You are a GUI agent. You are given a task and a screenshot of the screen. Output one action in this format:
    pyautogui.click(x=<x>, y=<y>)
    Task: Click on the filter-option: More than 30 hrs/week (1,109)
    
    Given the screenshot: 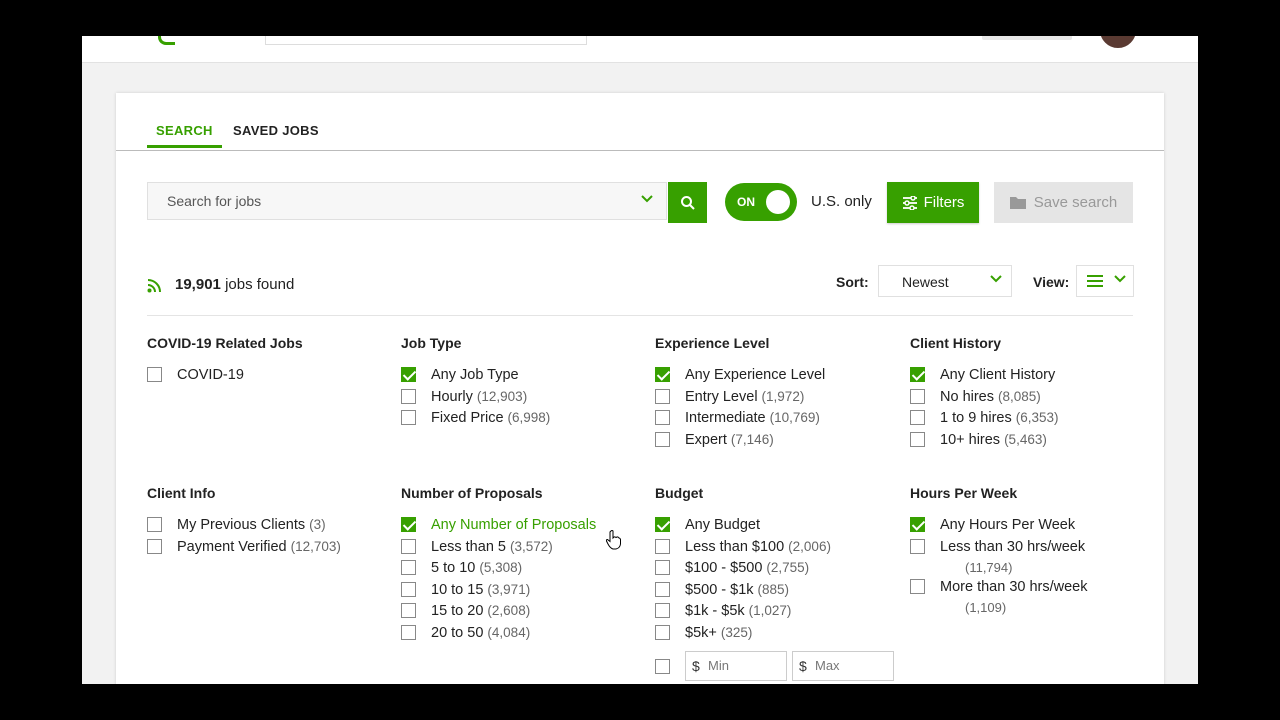 What is the action you would take?
    pyautogui.click(x=1030, y=597)
    